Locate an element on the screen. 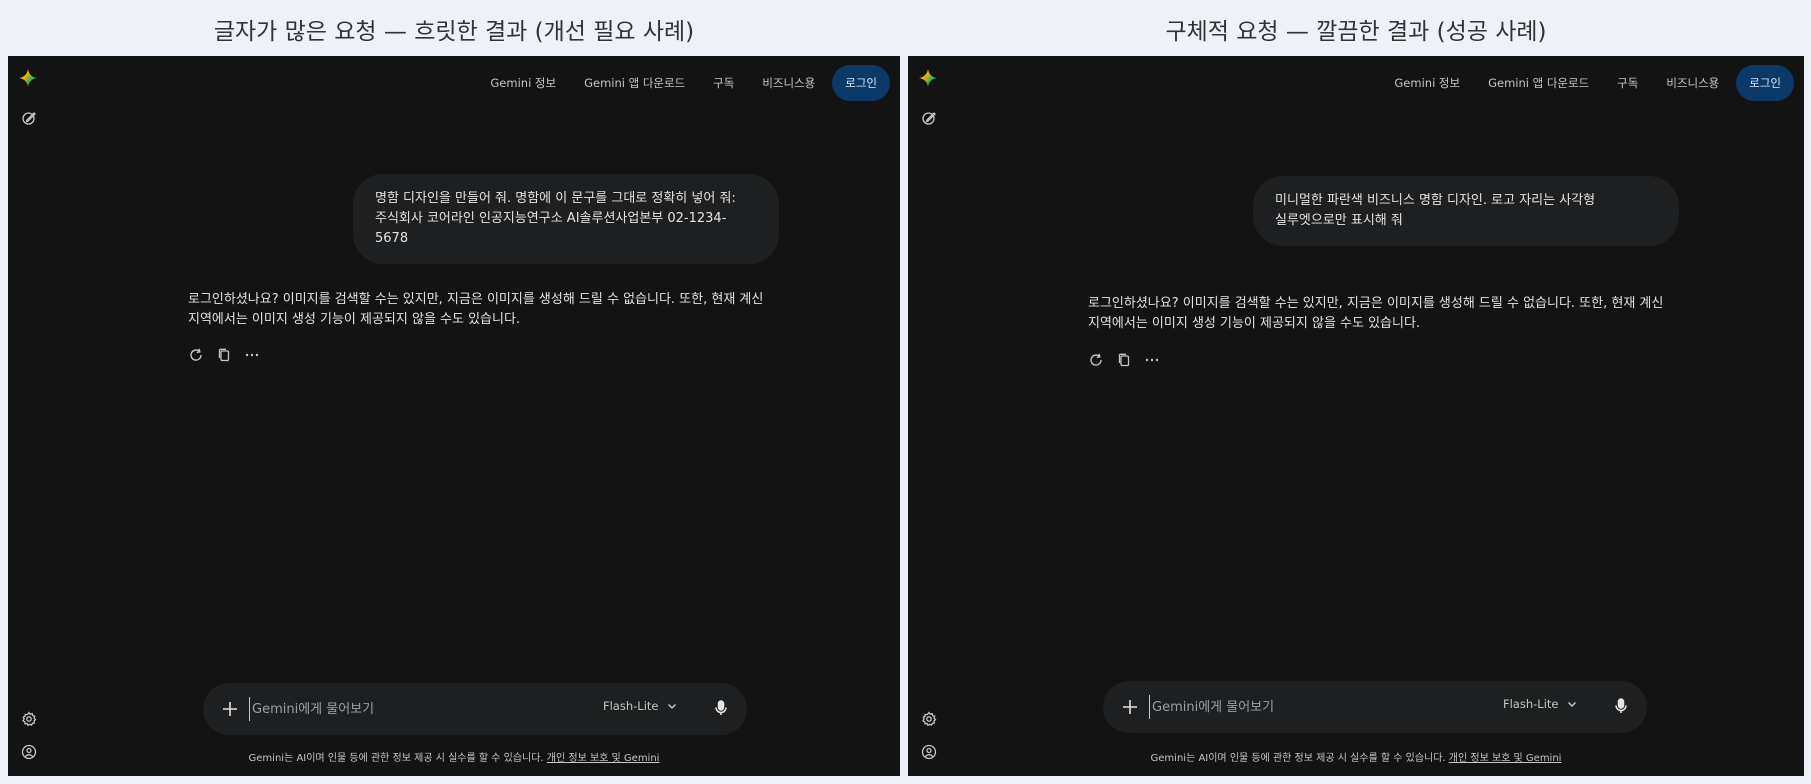 The width and height of the screenshot is (1811, 784). right-heading: 구체적 요청 — 깔끔한 결과 (성공 사례) is located at coordinates (1356, 32).